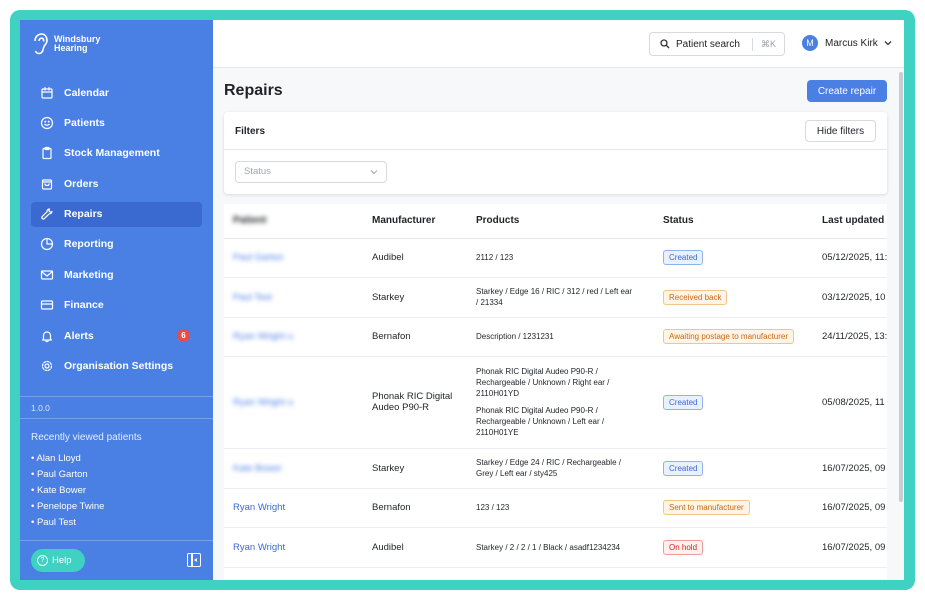  I want to click on patient-link: Paul Garton, so click(258, 257).